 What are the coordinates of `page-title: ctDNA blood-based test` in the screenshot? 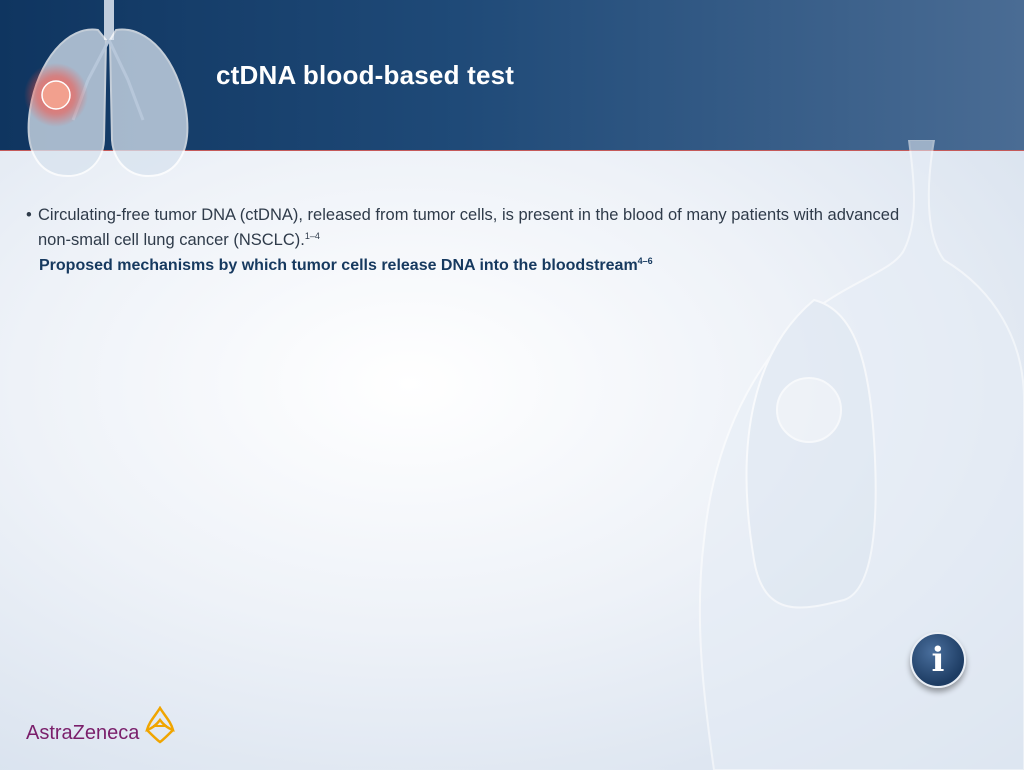 It's located at (365, 75).